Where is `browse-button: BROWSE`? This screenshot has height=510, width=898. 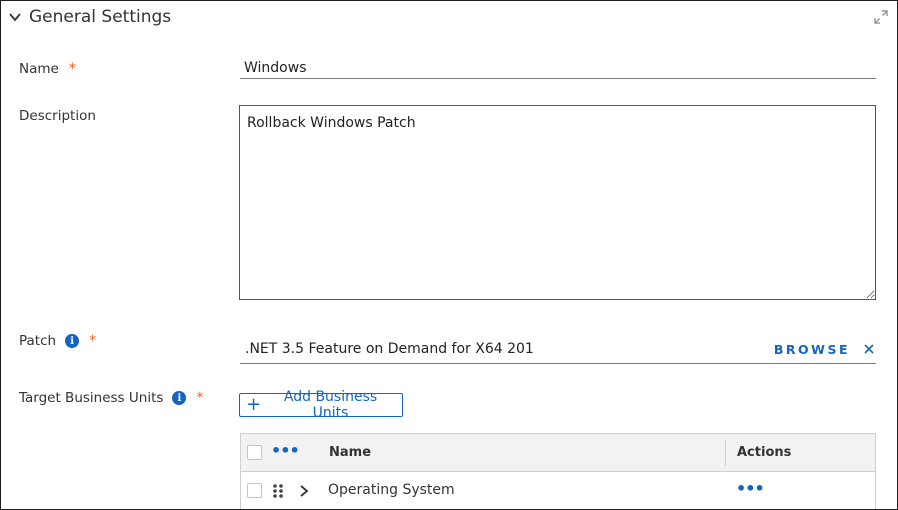
browse-button: BROWSE is located at coordinates (812, 349).